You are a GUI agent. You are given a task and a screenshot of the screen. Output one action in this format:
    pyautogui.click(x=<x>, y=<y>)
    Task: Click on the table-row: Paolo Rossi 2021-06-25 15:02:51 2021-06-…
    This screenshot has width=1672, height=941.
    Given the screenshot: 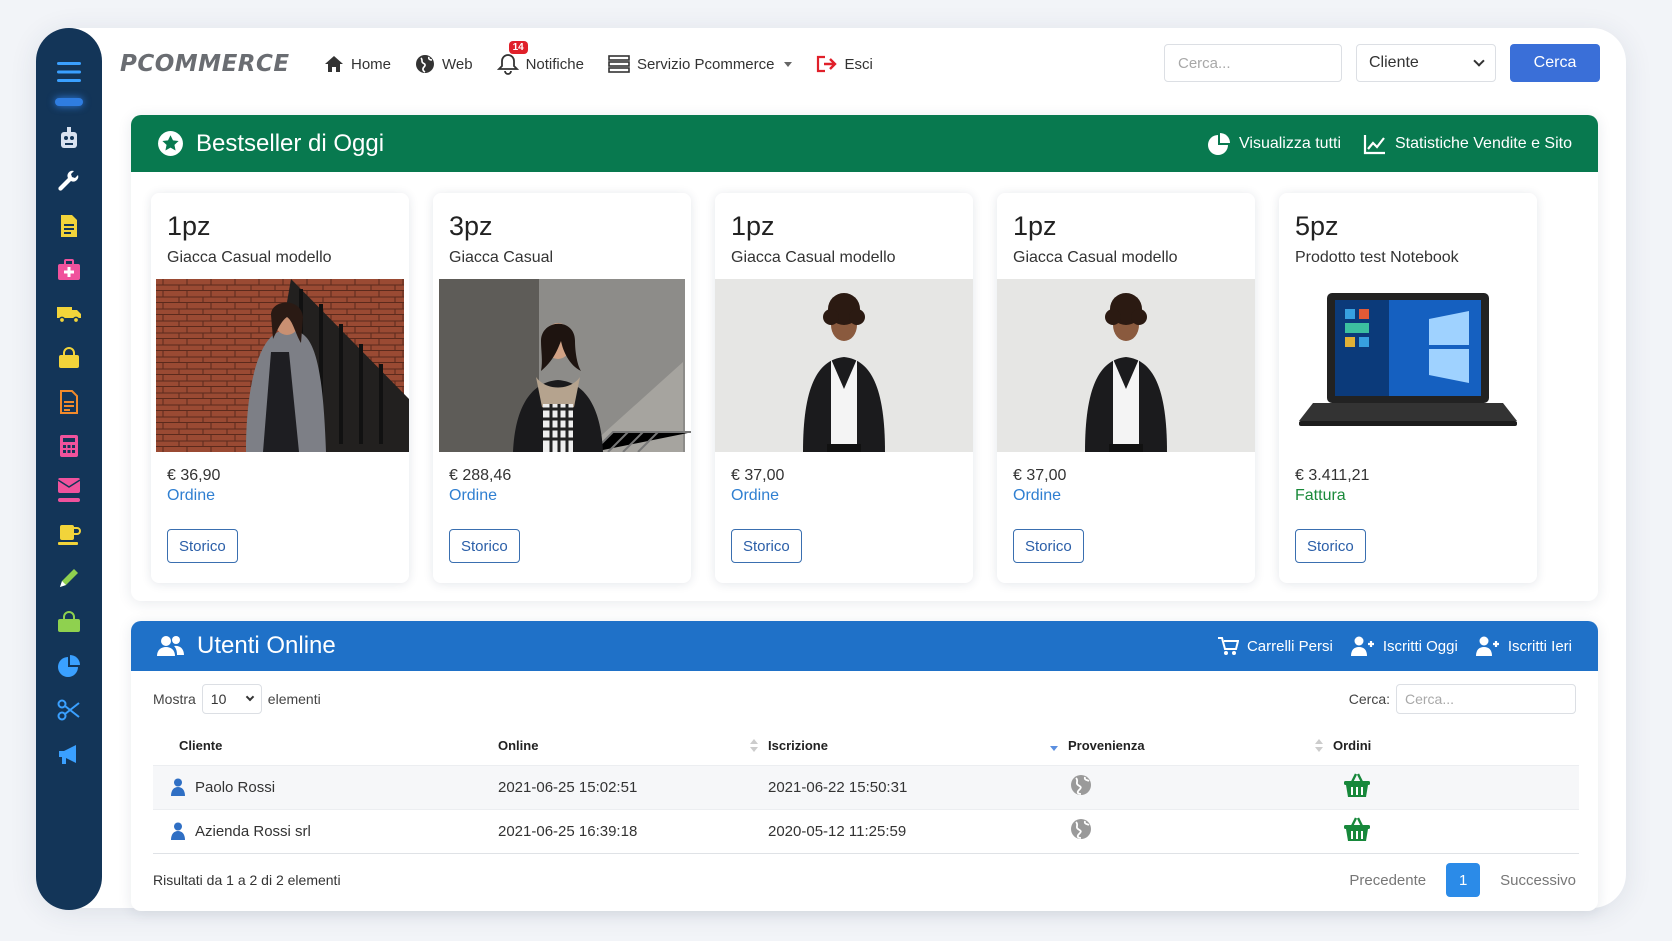 What is the action you would take?
    pyautogui.click(x=866, y=787)
    